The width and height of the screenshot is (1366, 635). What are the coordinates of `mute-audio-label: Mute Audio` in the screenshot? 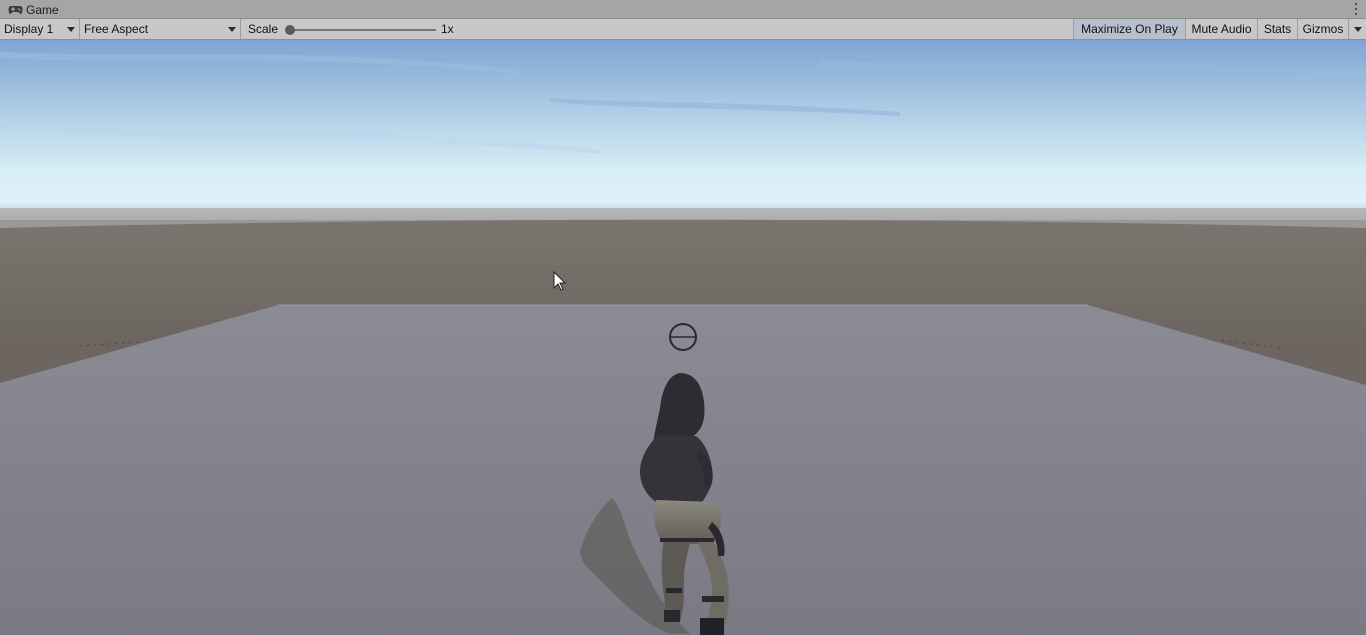 It's located at (1221, 29).